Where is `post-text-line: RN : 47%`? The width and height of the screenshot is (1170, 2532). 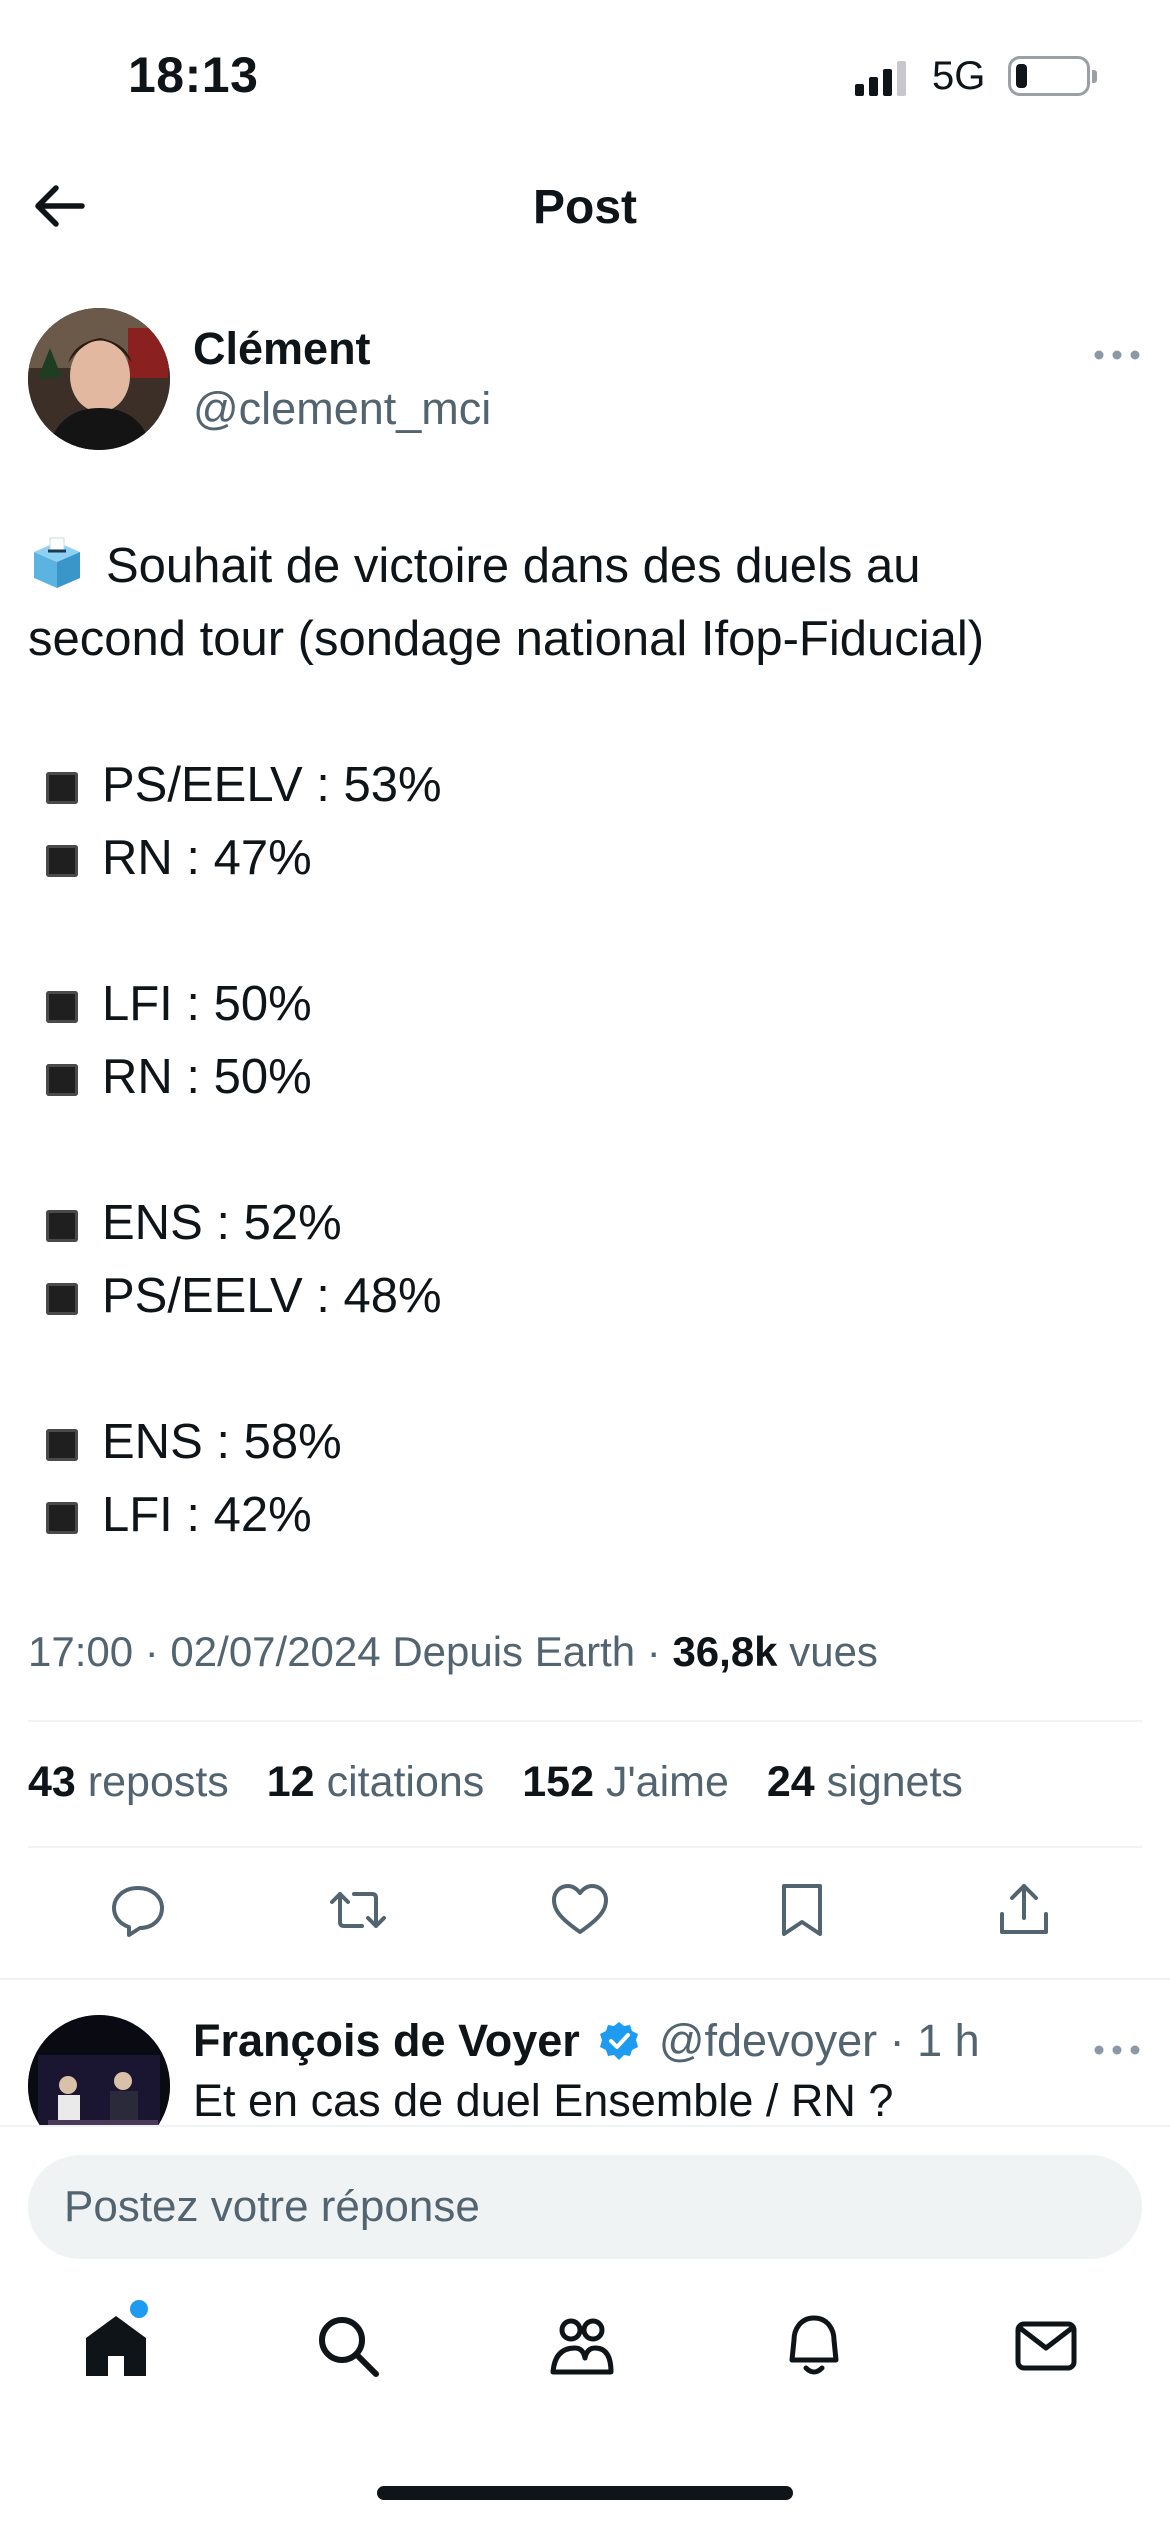 post-text-line: RN : 47% is located at coordinates (585, 858).